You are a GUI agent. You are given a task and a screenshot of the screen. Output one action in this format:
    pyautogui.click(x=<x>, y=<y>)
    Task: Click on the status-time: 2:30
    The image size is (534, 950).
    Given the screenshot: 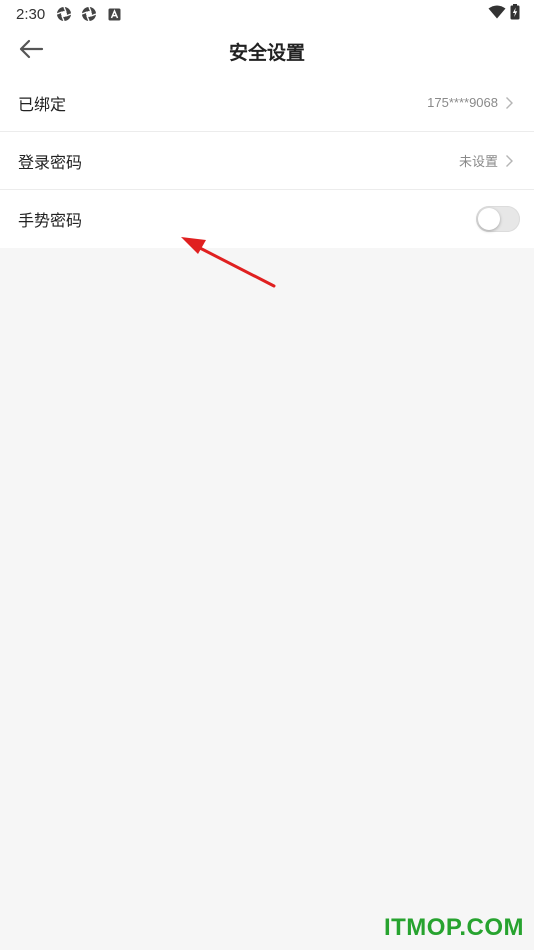 What is the action you would take?
    pyautogui.click(x=31, y=14)
    